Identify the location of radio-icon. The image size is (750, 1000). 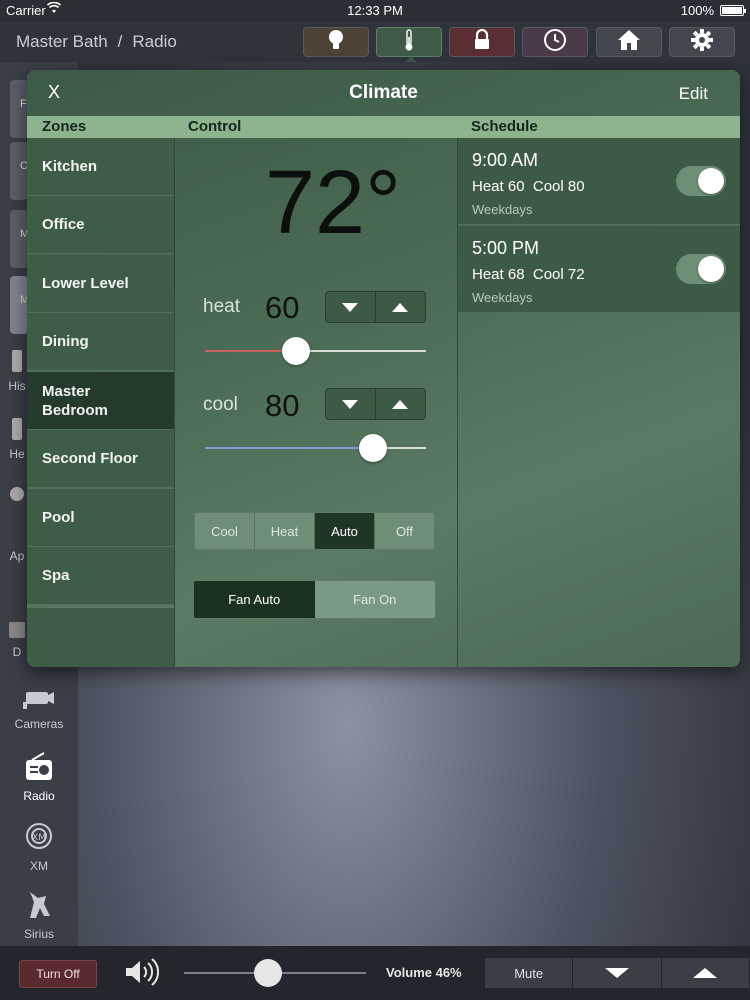
(39, 768).